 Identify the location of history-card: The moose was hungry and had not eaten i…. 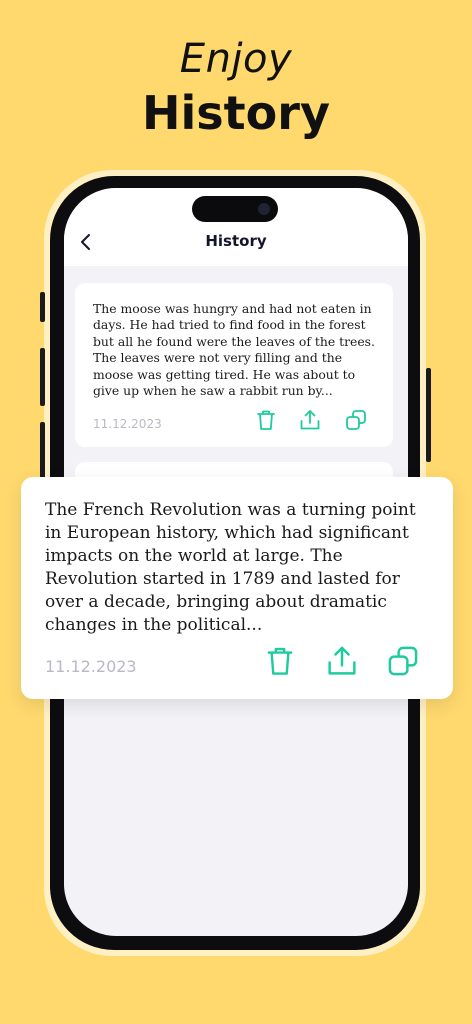
(234, 365).